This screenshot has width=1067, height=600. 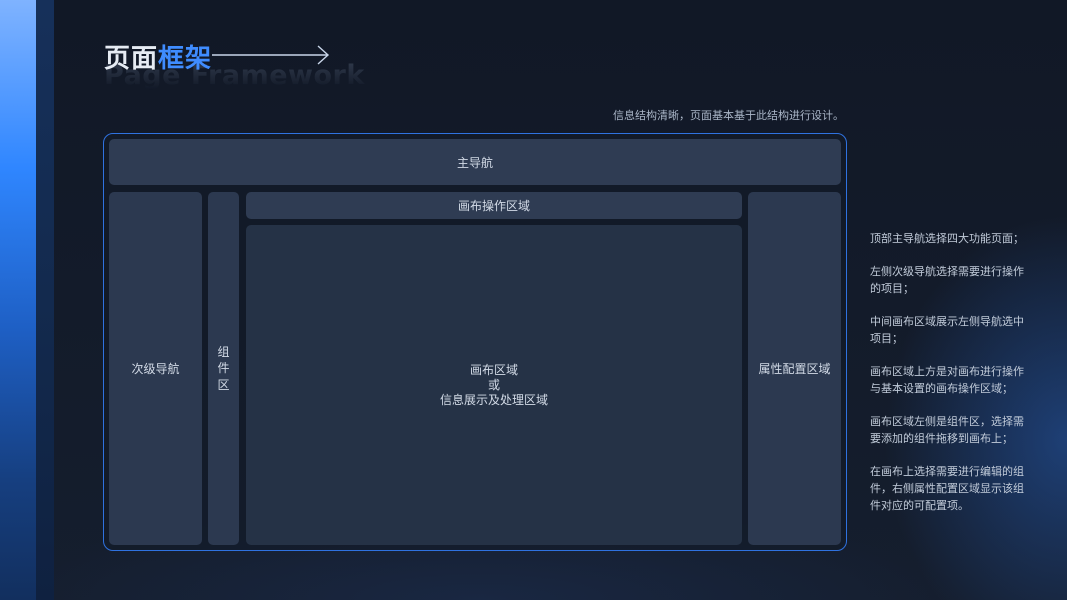 I want to click on note-item: 左侧次级导航选择需要进行操作的项目；, so click(x=947, y=280).